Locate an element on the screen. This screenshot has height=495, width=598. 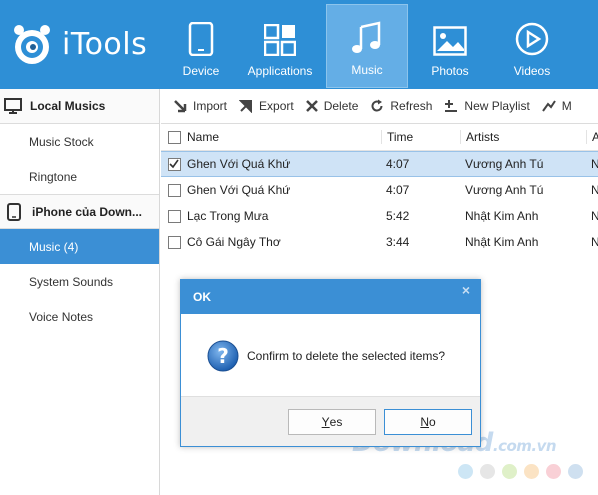
table-header: Name Time Artists A is located at coordinates (379, 137).